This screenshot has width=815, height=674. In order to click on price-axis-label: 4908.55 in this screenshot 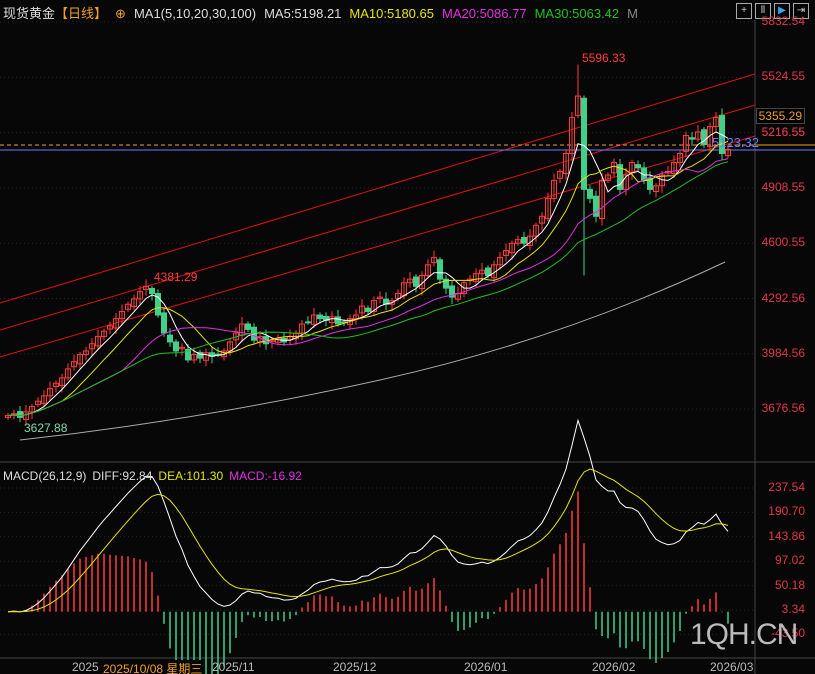, I will do `click(783, 186)`.